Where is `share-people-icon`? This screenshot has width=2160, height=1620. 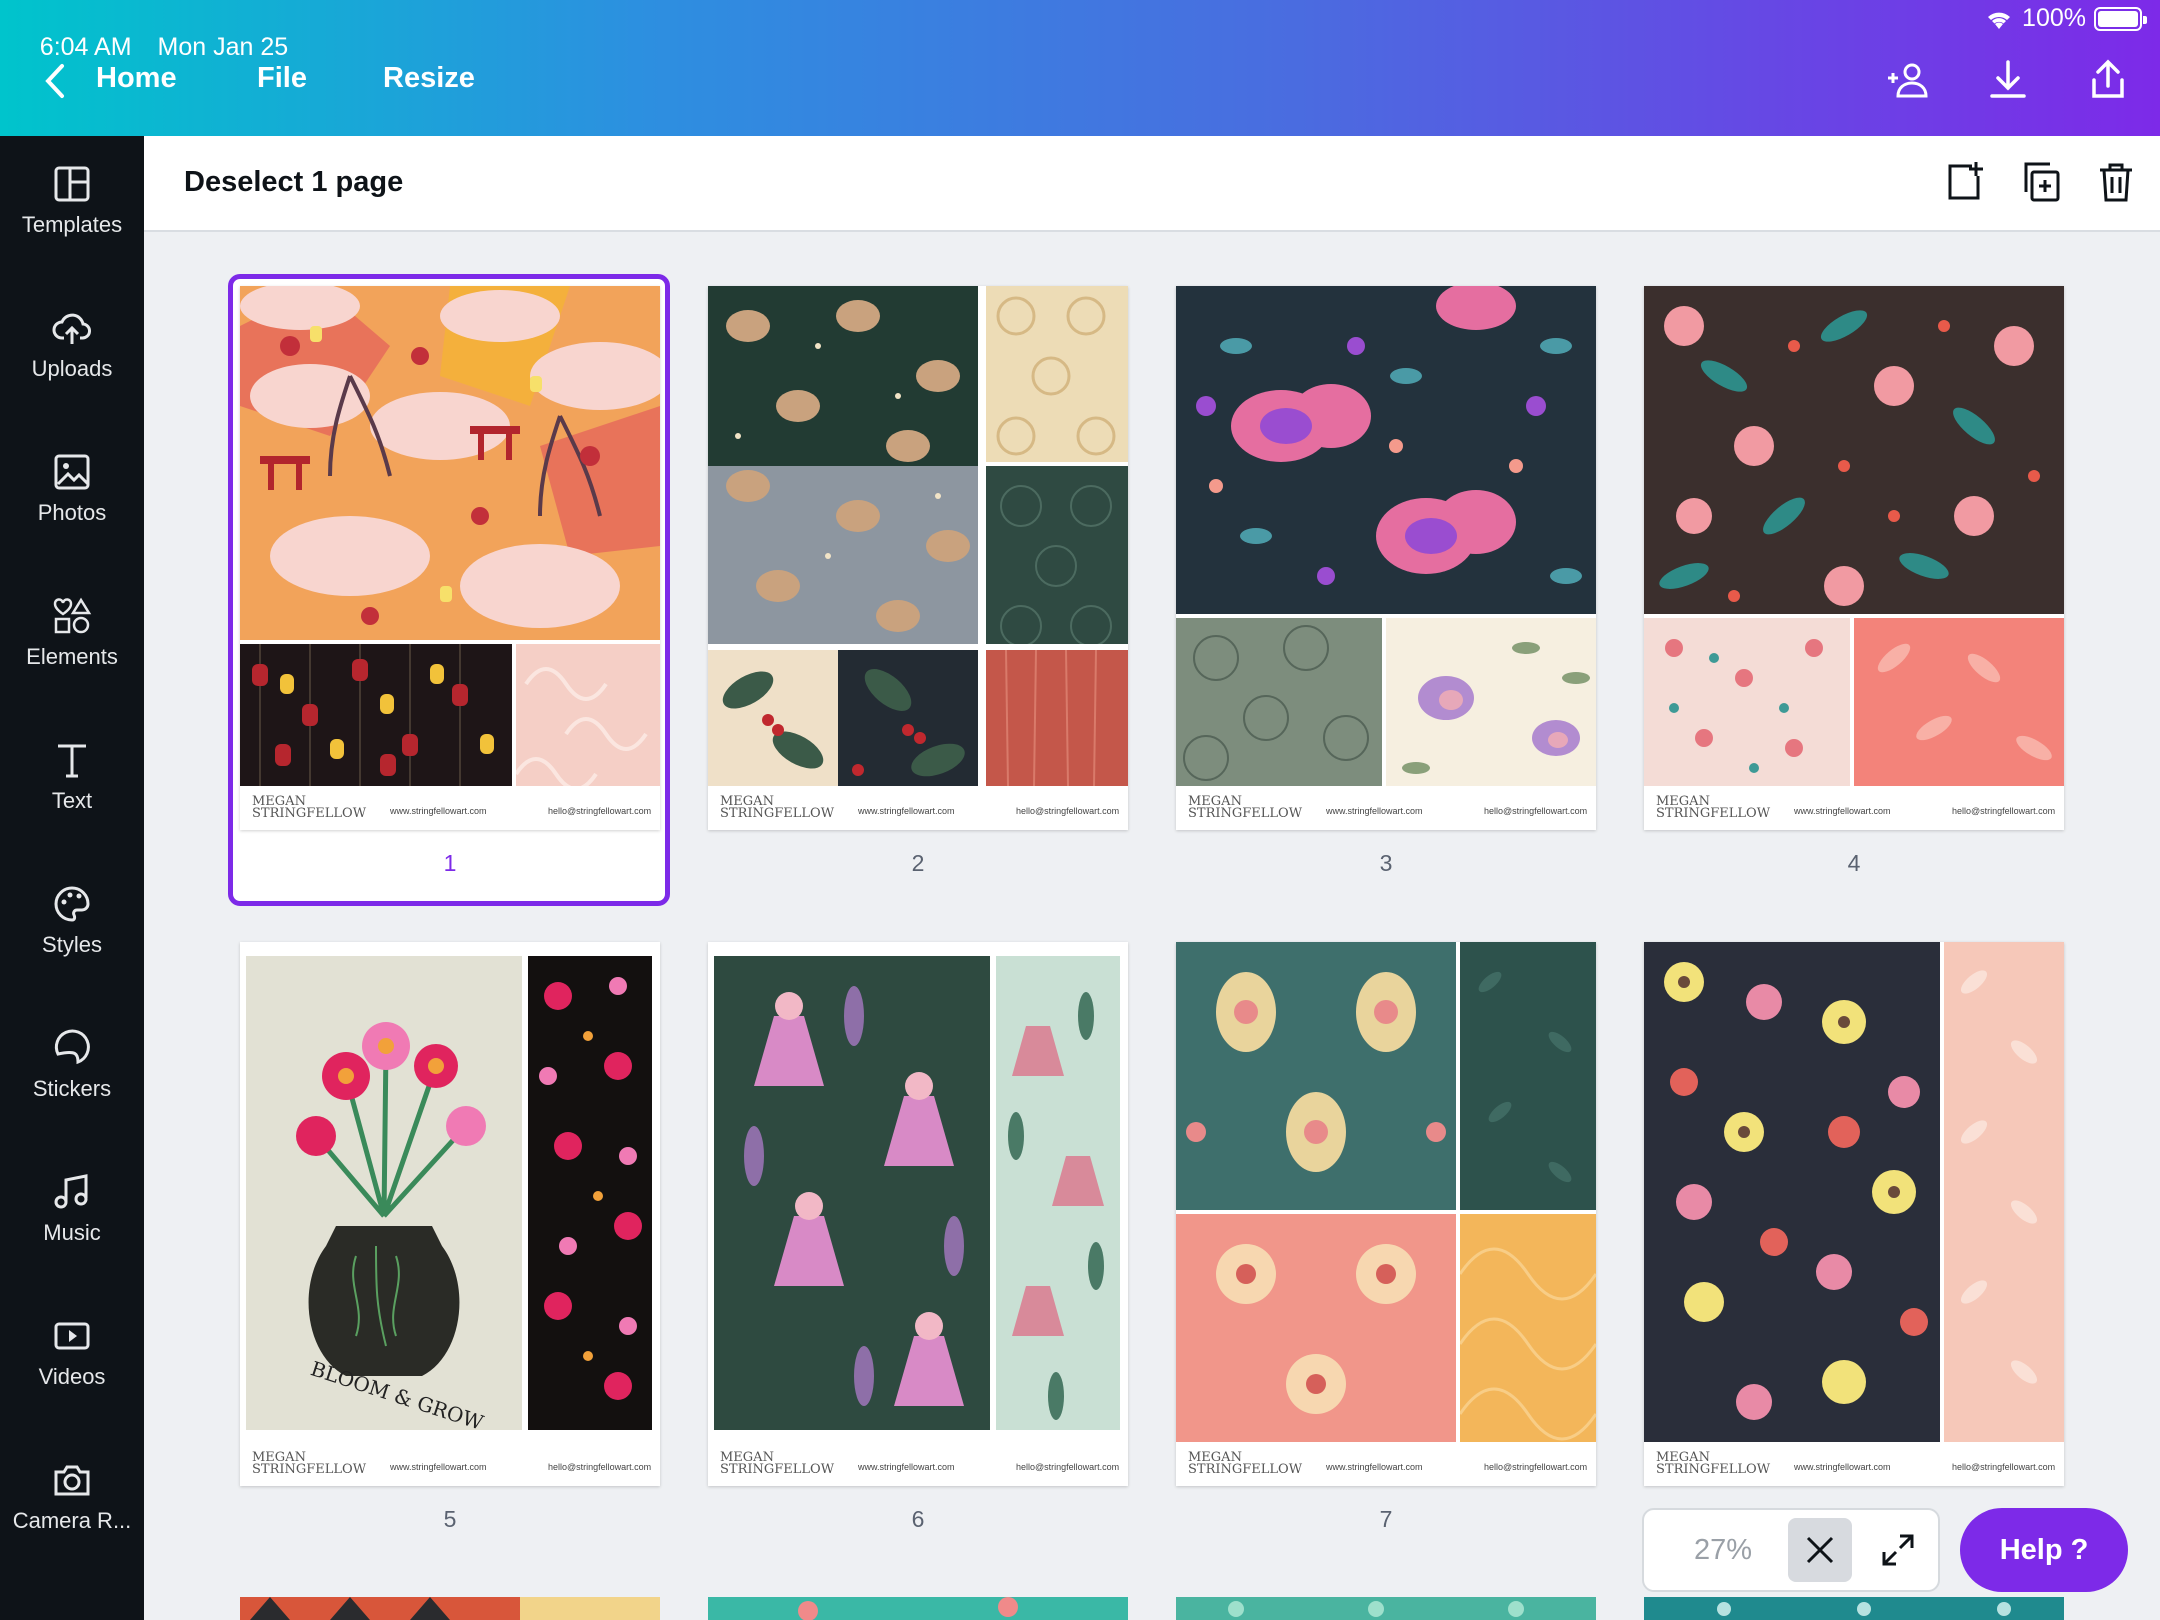
share-people-icon is located at coordinates (1908, 80).